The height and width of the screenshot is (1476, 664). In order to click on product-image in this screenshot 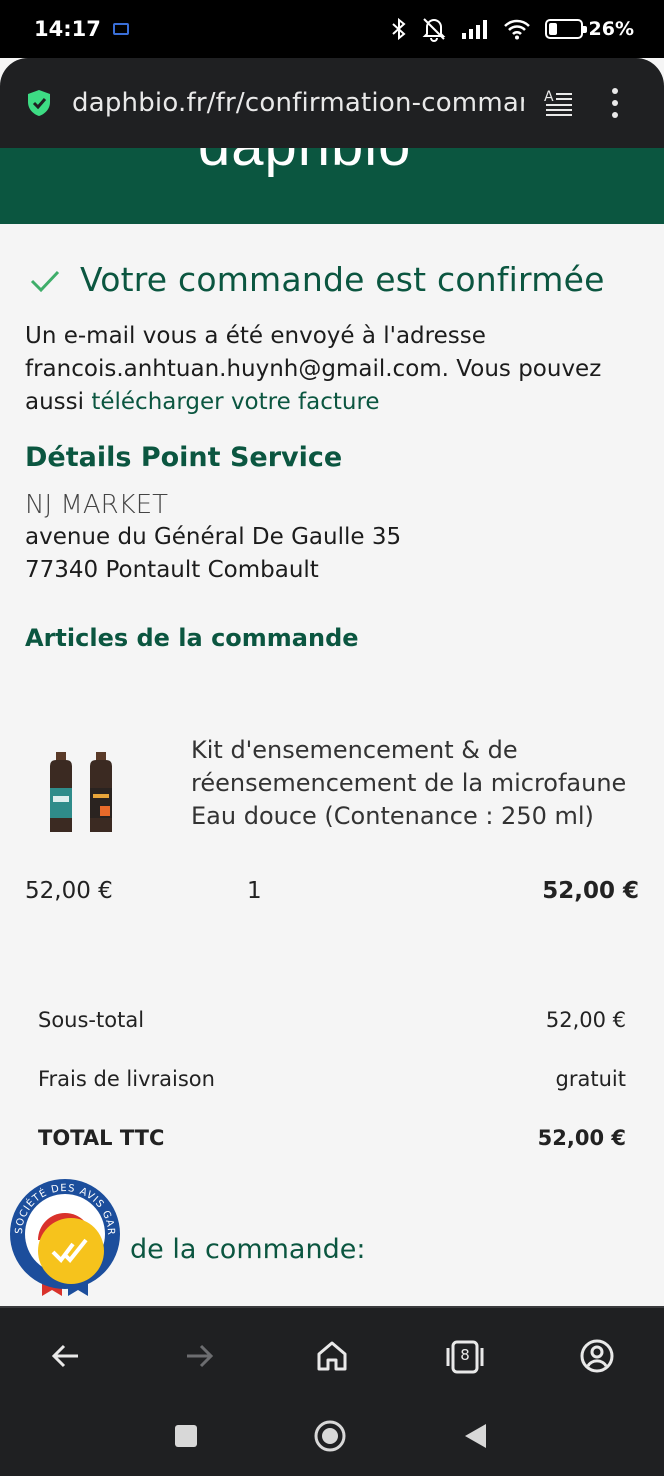, I will do `click(86, 794)`.